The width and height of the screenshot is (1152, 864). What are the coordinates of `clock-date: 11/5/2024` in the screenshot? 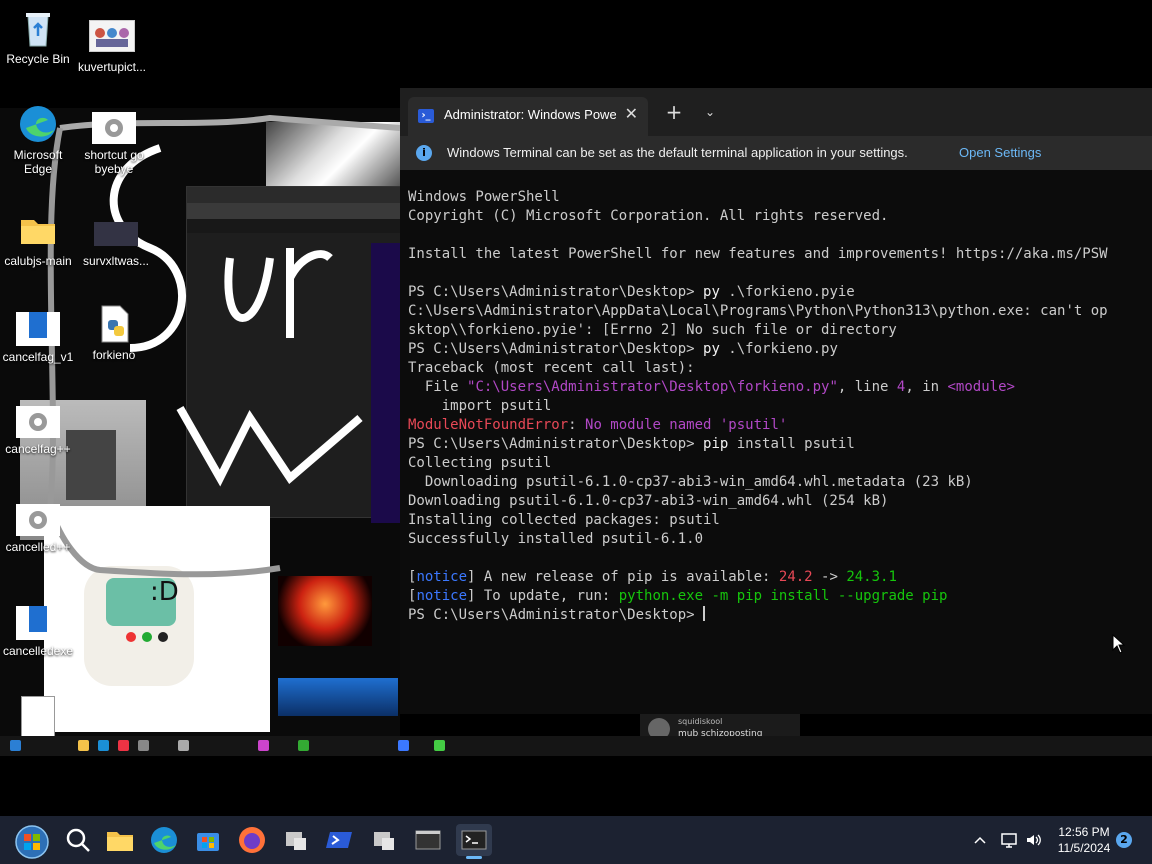 It's located at (1084, 848).